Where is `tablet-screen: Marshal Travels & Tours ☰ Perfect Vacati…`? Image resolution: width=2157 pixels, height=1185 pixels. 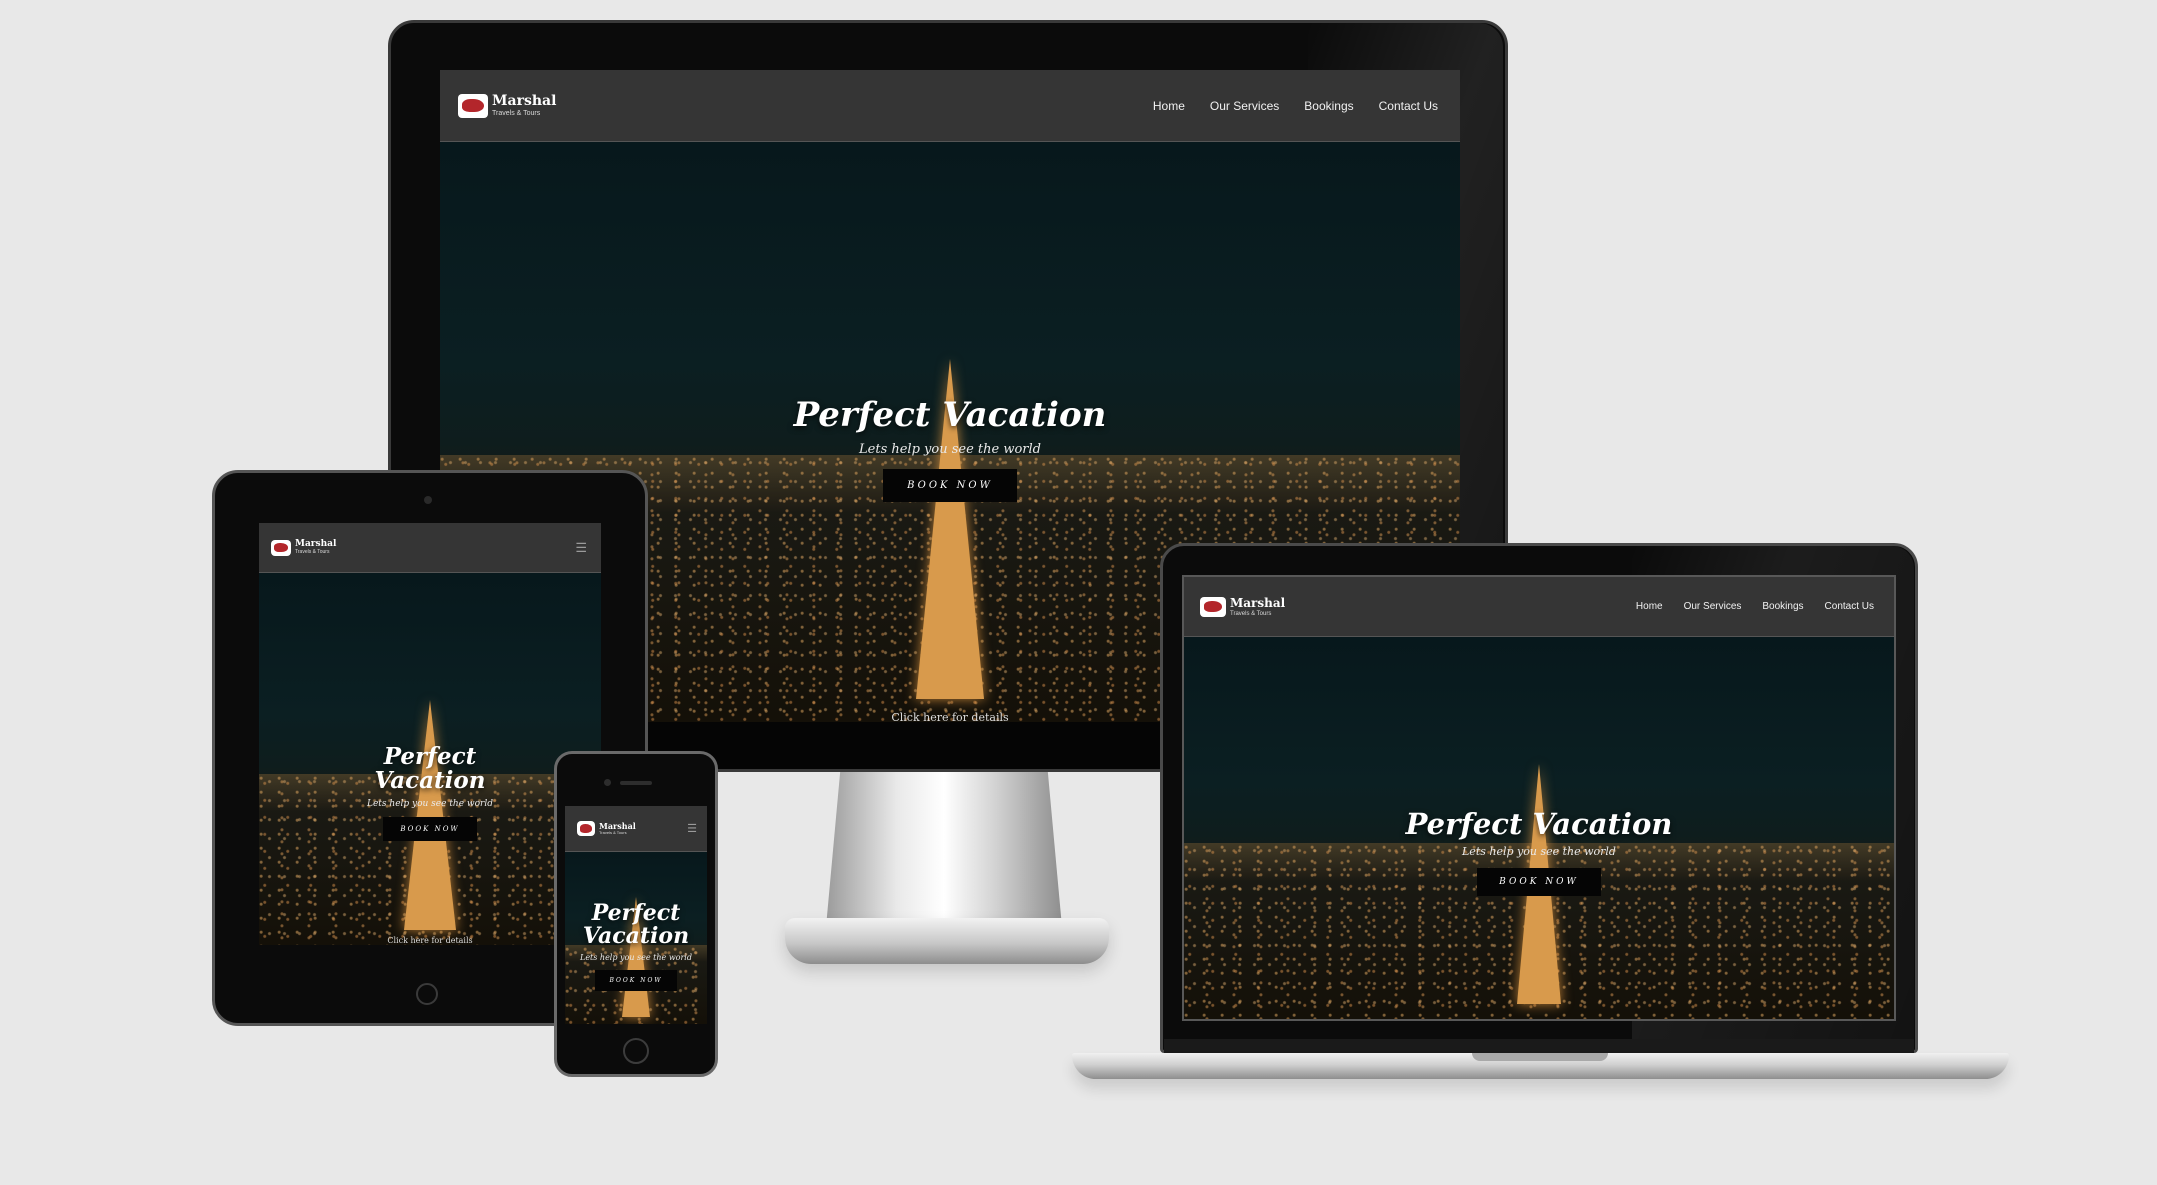 tablet-screen: Marshal Travels & Tours ☰ Perfect Vacati… is located at coordinates (430, 734).